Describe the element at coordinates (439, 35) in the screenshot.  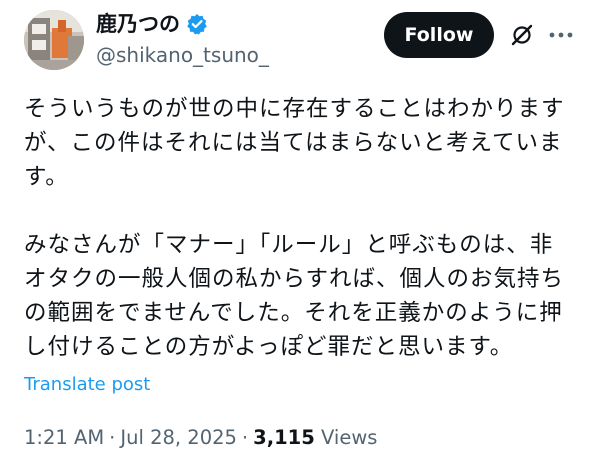
I see `follow-button: Follow` at that location.